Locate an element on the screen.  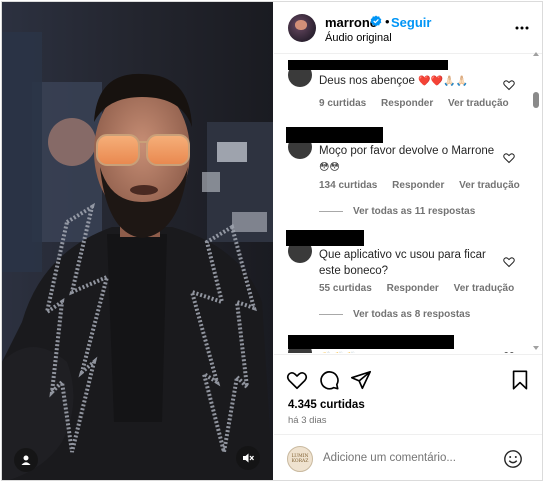
more-options-icon is located at coordinates (522, 28).